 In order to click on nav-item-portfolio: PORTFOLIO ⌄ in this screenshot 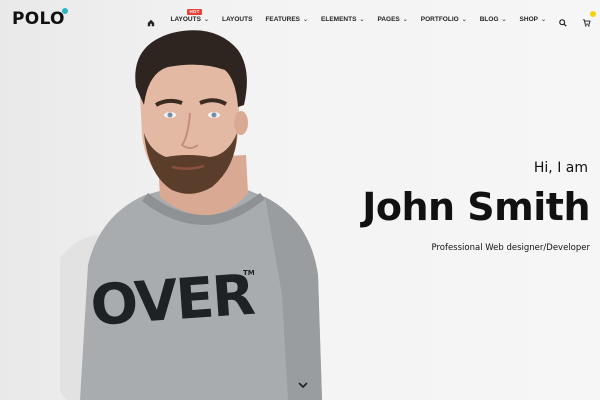, I will do `click(444, 19)`.